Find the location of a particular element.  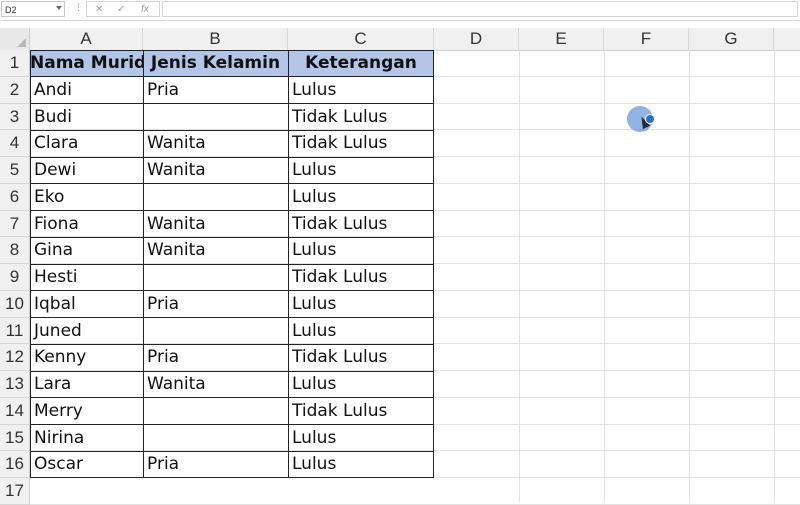

cell-b1-header: Jenis Kelamin is located at coordinates (215, 63).